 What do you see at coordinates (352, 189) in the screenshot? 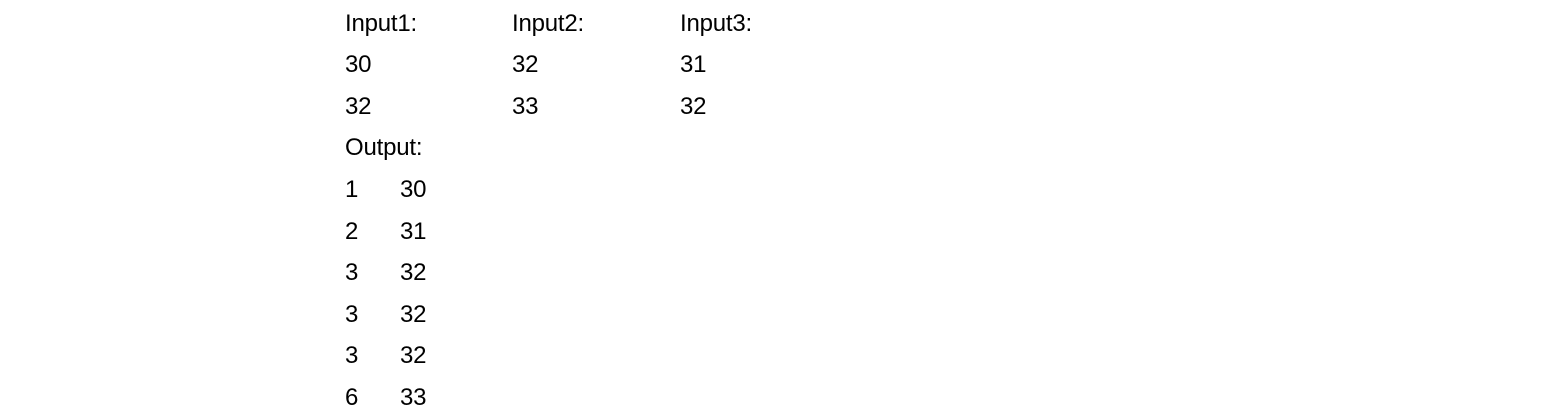
I see `output-index: 1` at bounding box center [352, 189].